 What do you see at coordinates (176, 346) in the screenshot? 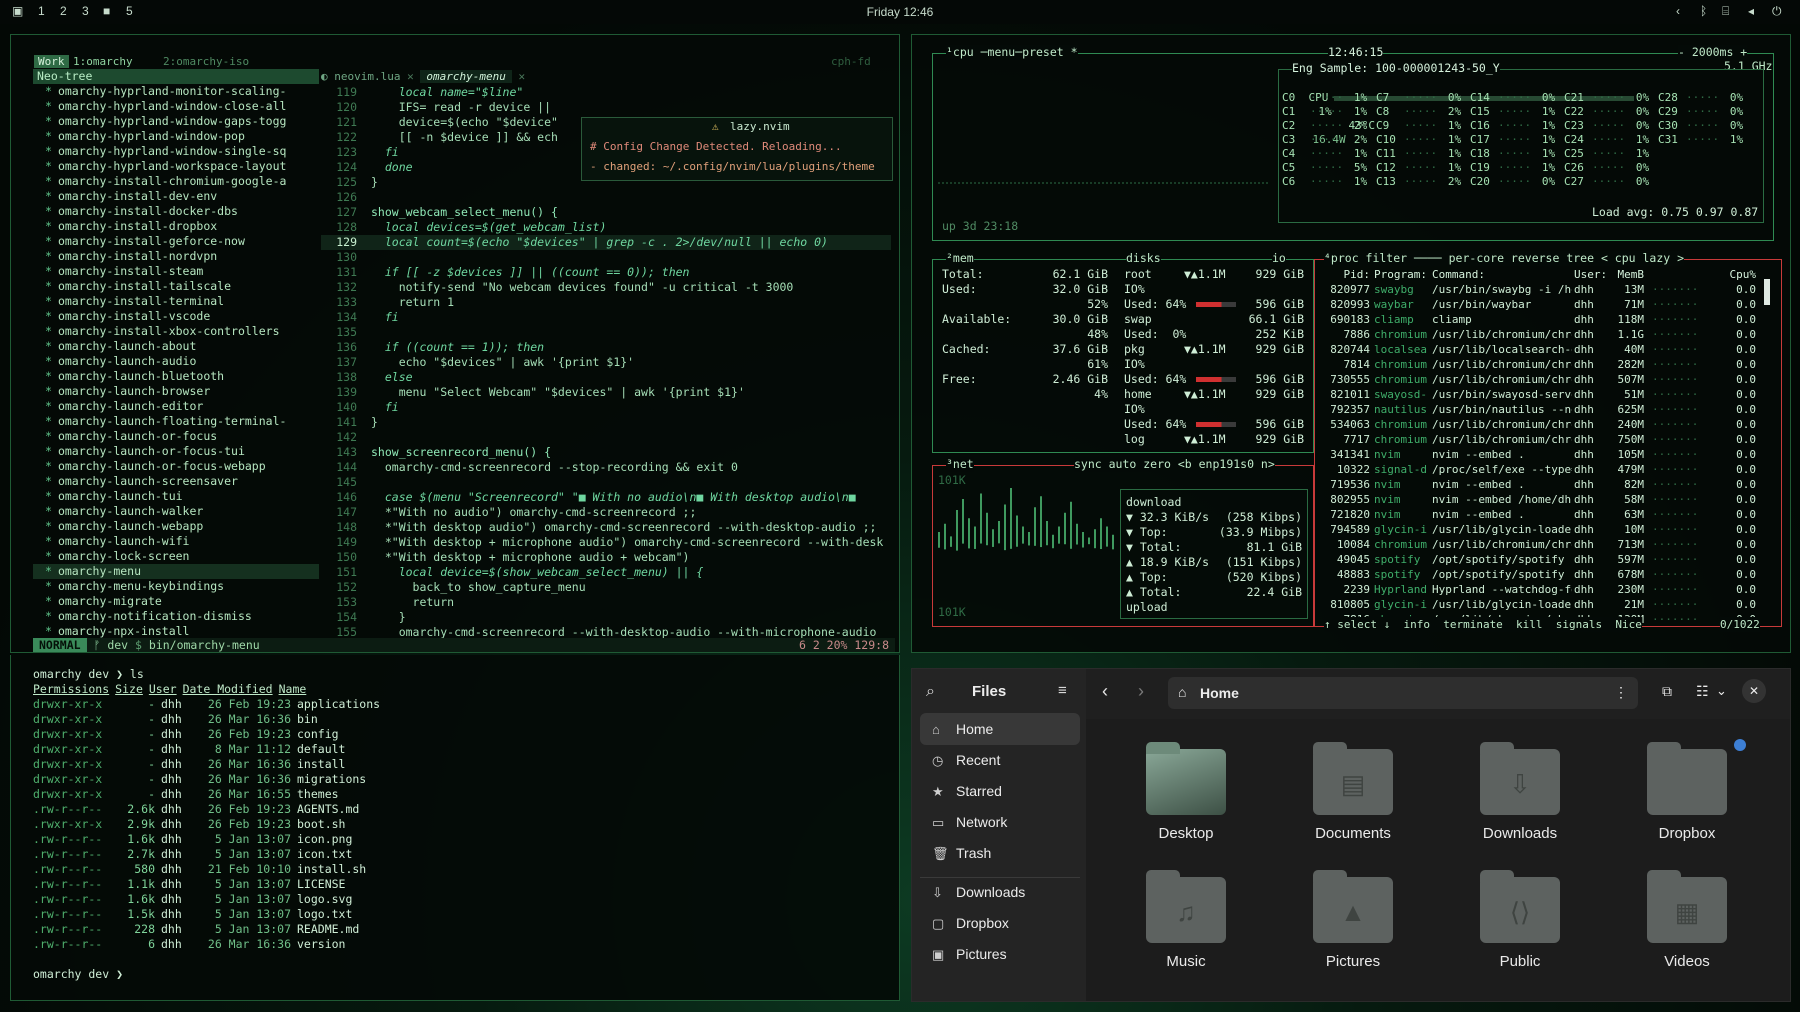
I see `tree-item: * omarchy-launch-about` at bounding box center [176, 346].